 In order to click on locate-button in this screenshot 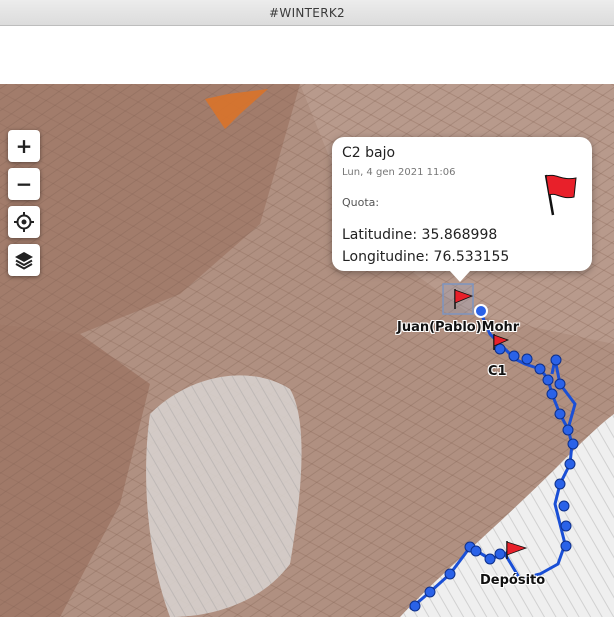, I will do `click(24, 222)`.